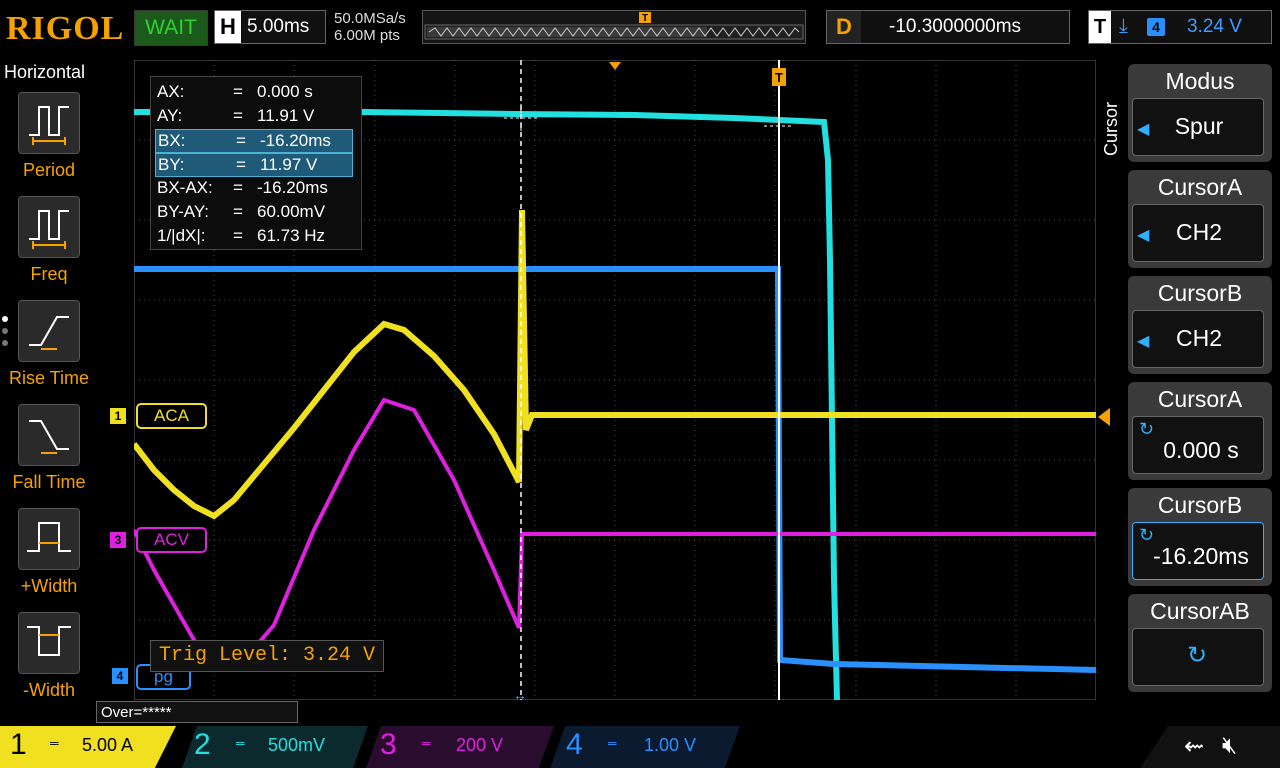 This screenshot has width=1280, height=768. I want to click on menu-cursor-ab: CursorAB ↻, so click(1200, 643).